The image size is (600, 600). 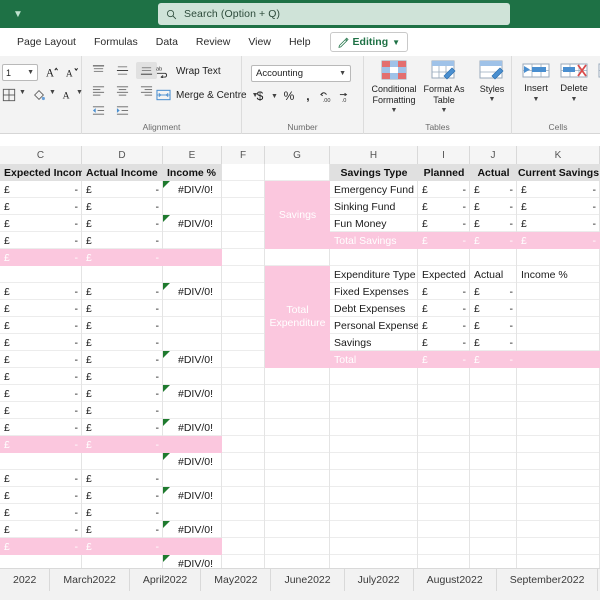 What do you see at coordinates (493, 172) in the screenshot?
I see `header-savings-actual: Actual` at bounding box center [493, 172].